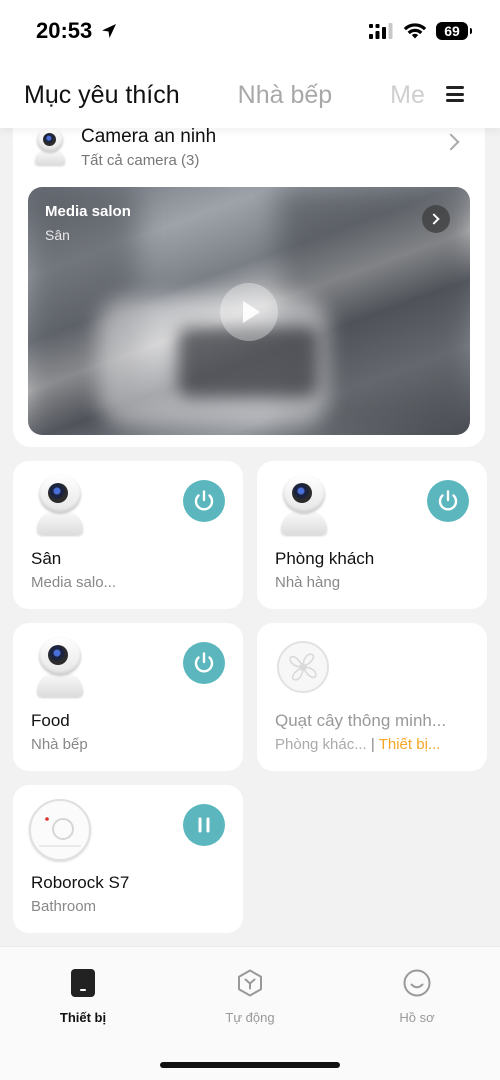  I want to click on device-icon, so click(83, 983).